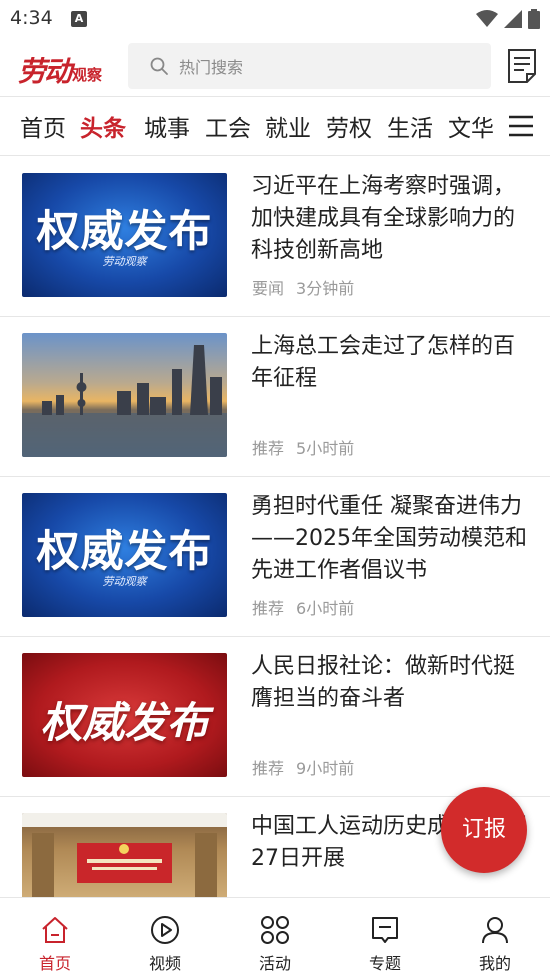 Image resolution: width=550 pixels, height=979 pixels. I want to click on logo-main-text: 劳动, so click(45, 71).